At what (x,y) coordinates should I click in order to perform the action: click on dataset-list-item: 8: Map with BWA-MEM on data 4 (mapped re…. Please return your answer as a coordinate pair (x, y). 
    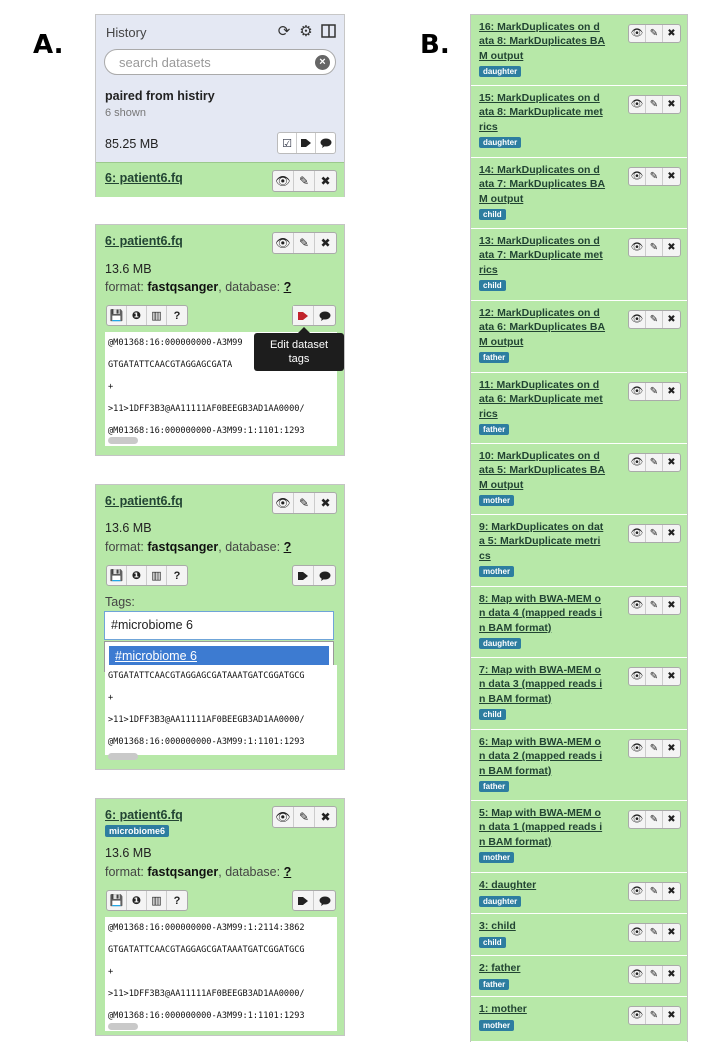
    Looking at the image, I should click on (579, 622).